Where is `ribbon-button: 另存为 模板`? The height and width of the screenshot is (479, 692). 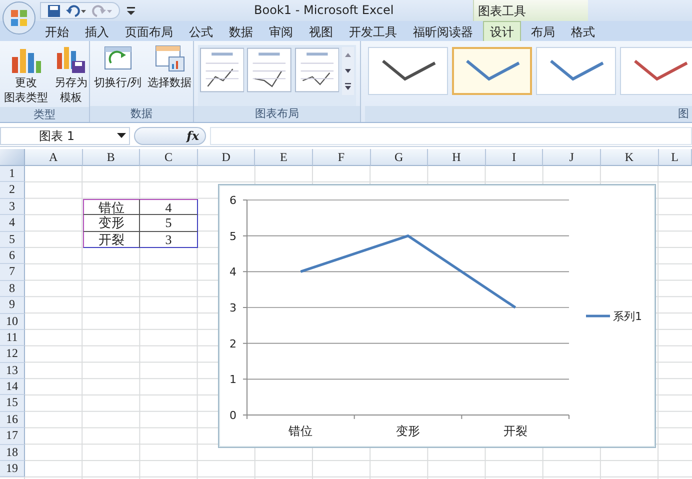
ribbon-button: 另存为 模板 is located at coordinates (71, 74).